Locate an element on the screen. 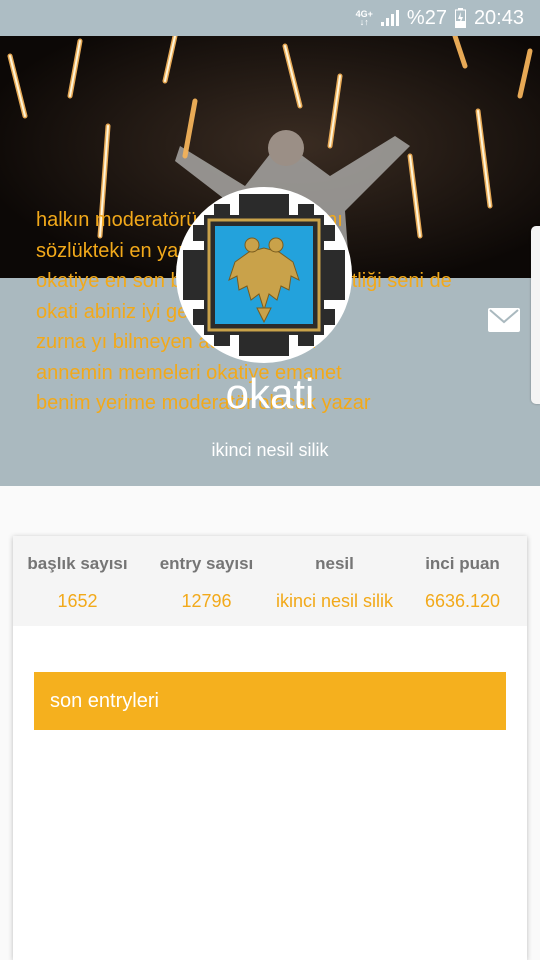  stat-label: inci puan is located at coordinates (462, 563).